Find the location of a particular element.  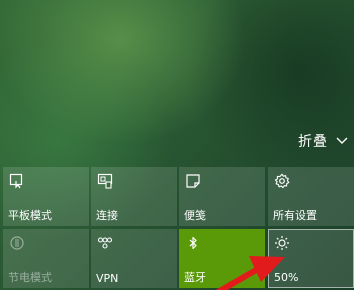

tile-all-settings: 所有设置 is located at coordinates (311, 196).